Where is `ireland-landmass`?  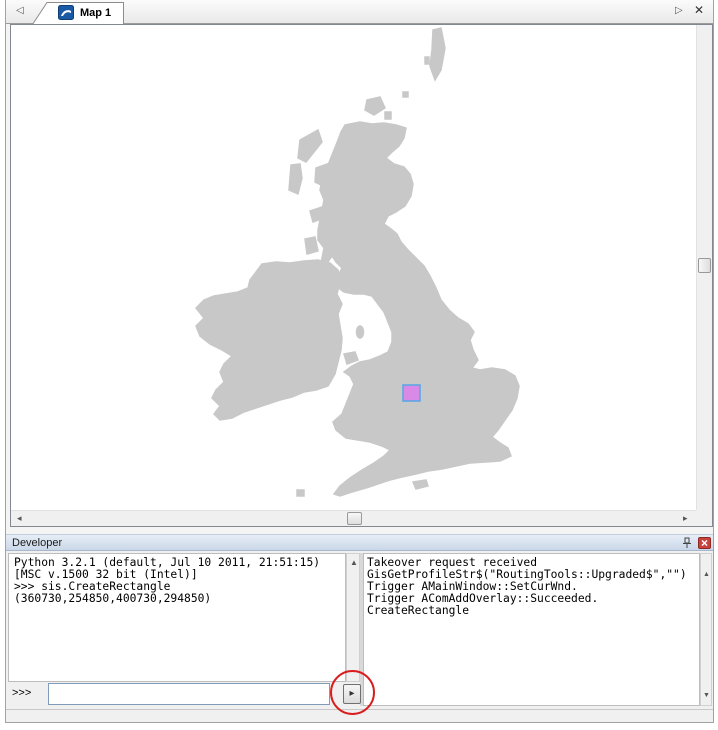 ireland-landmass is located at coordinates (268, 340).